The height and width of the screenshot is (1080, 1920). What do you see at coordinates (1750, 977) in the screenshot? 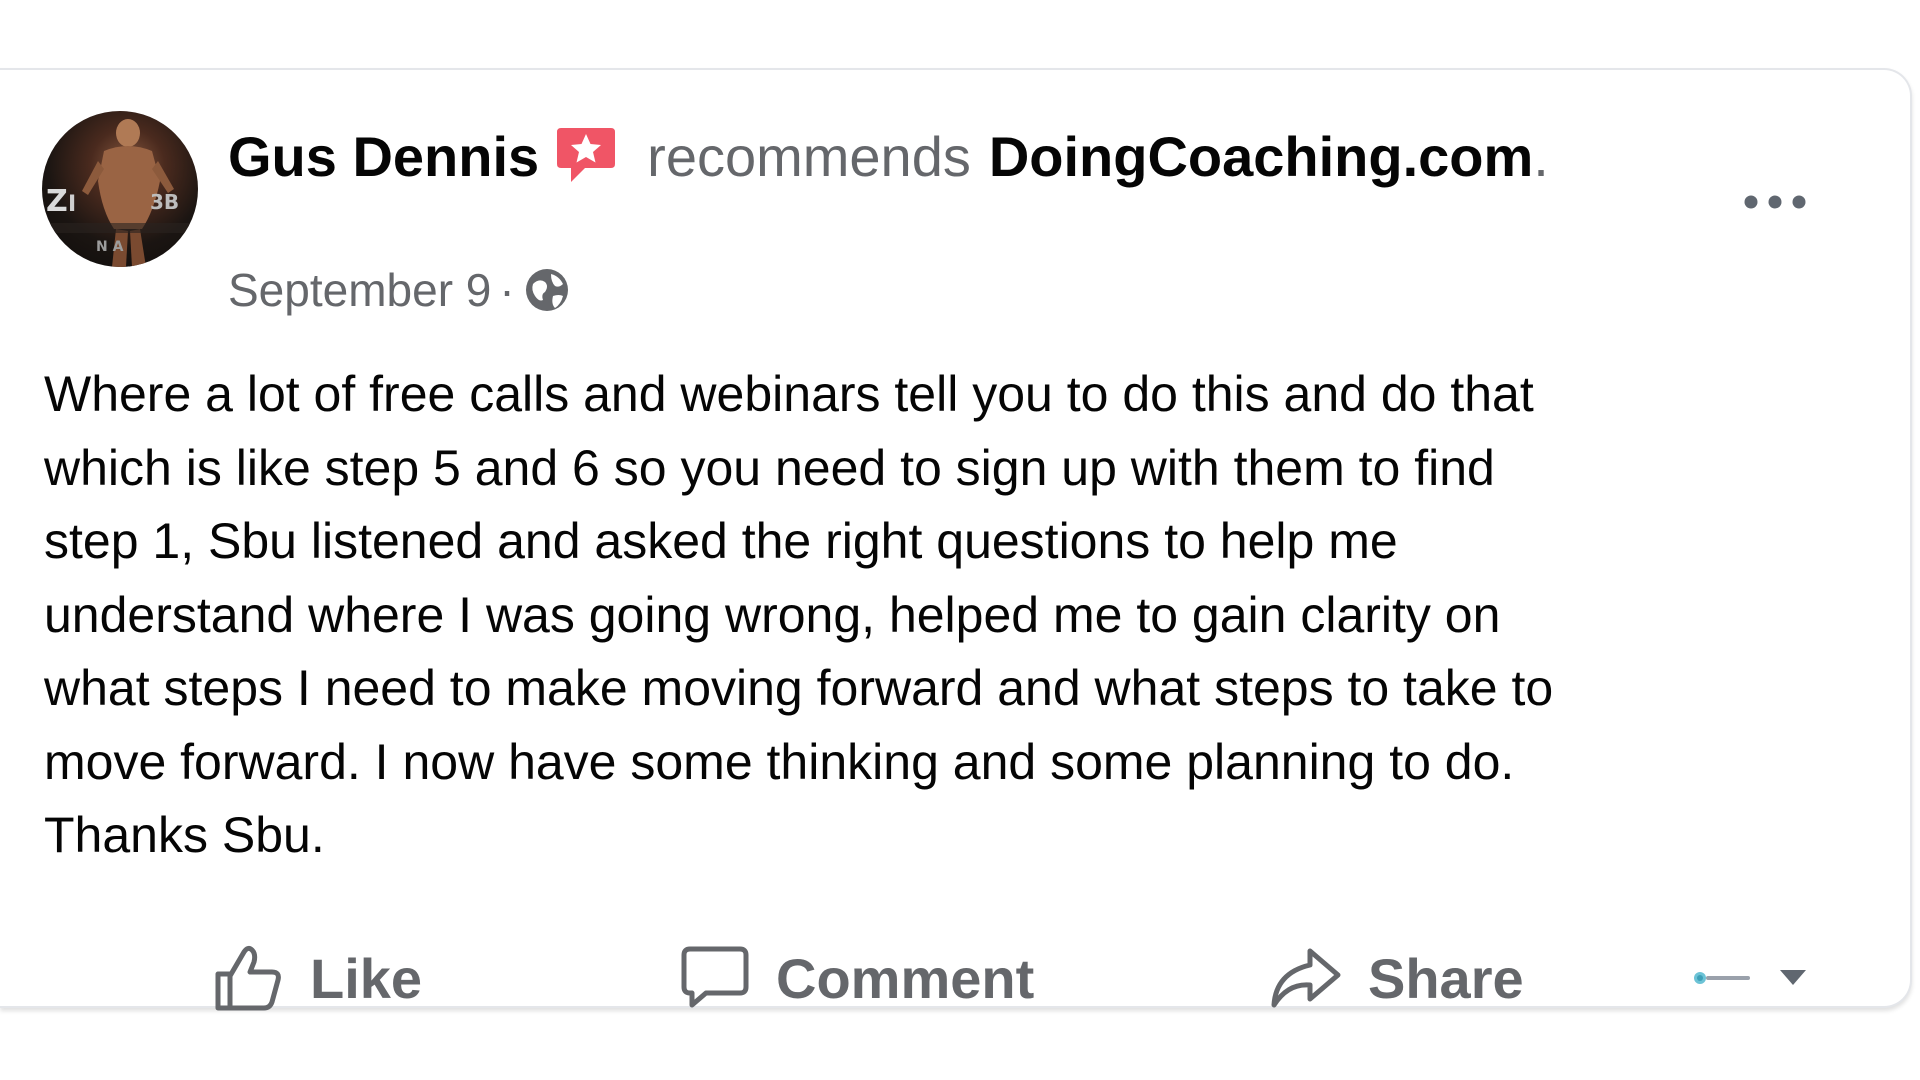
I see `audience-selector-icon` at bounding box center [1750, 977].